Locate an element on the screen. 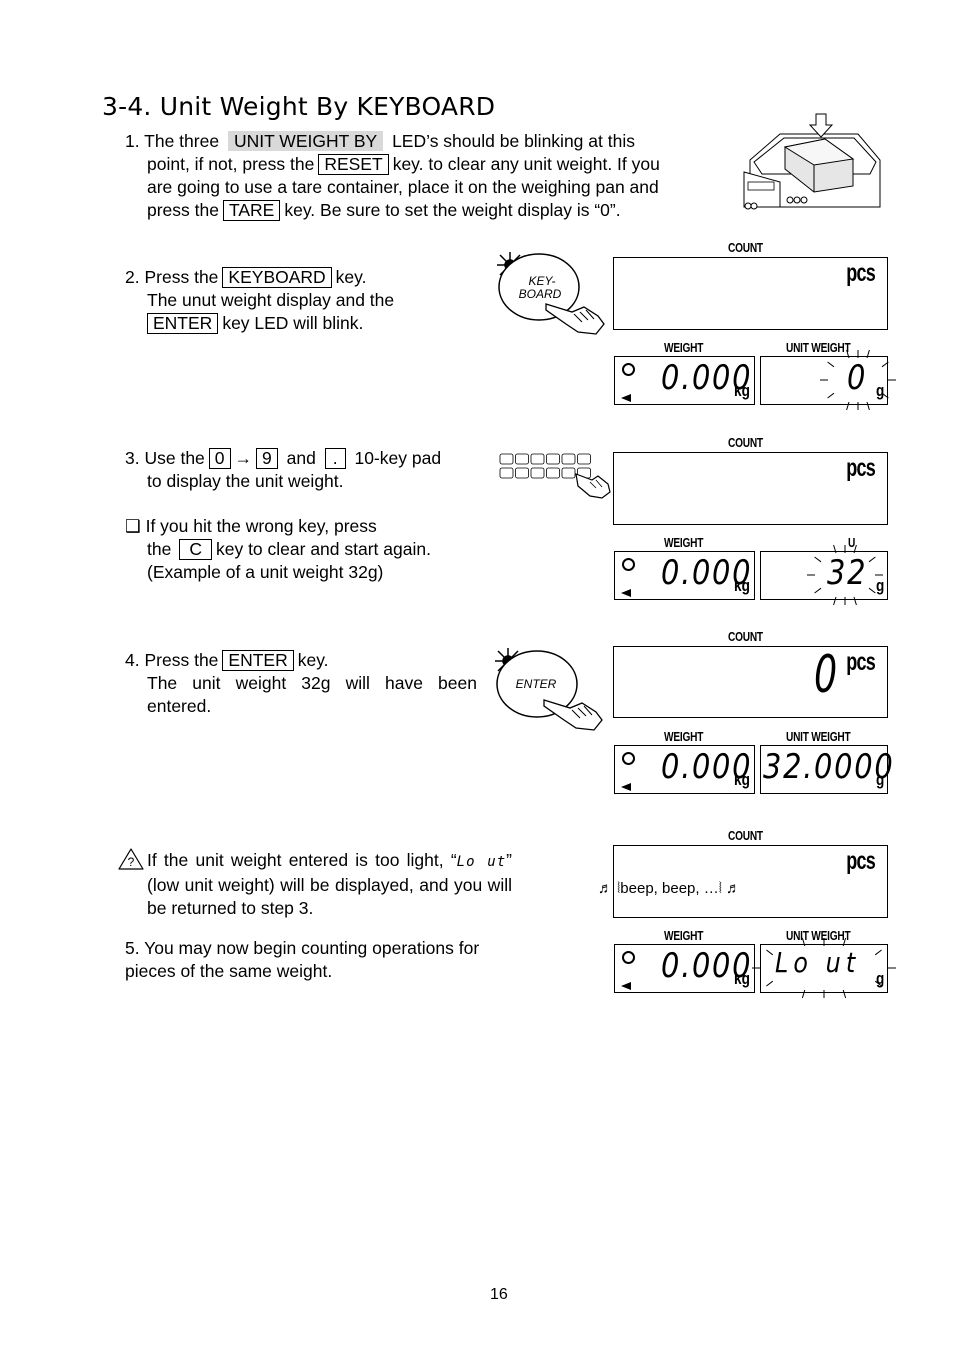 This screenshot has height=1350, width=954. page-number: 16 is located at coordinates (499, 1294).